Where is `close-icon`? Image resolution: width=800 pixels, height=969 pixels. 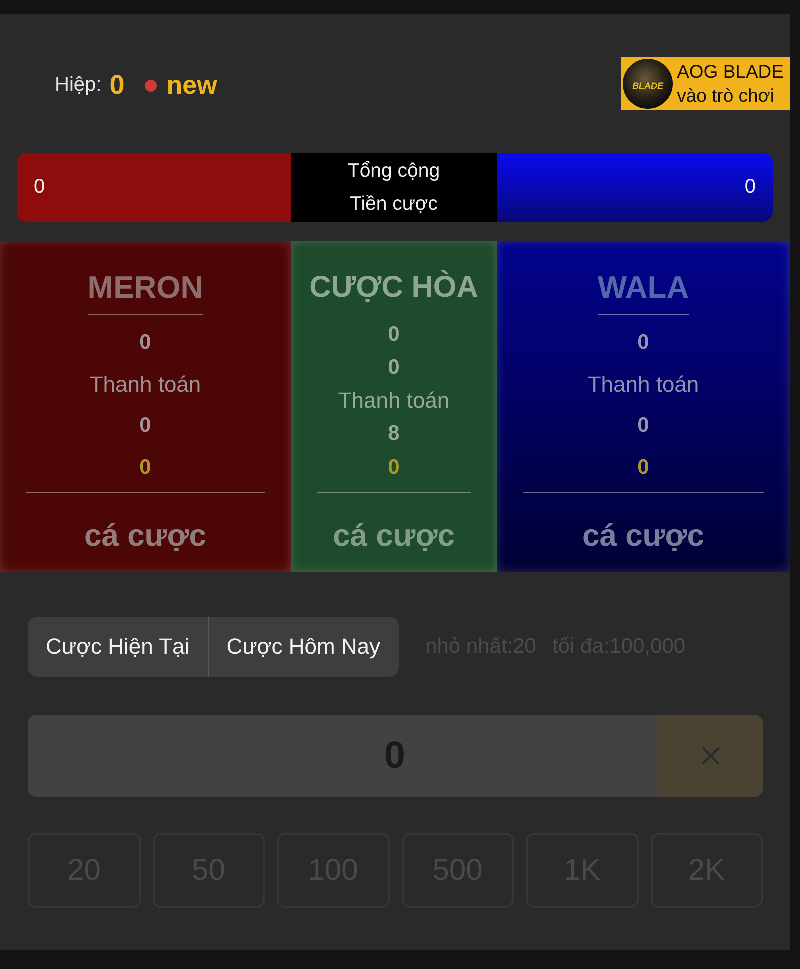 close-icon is located at coordinates (710, 756).